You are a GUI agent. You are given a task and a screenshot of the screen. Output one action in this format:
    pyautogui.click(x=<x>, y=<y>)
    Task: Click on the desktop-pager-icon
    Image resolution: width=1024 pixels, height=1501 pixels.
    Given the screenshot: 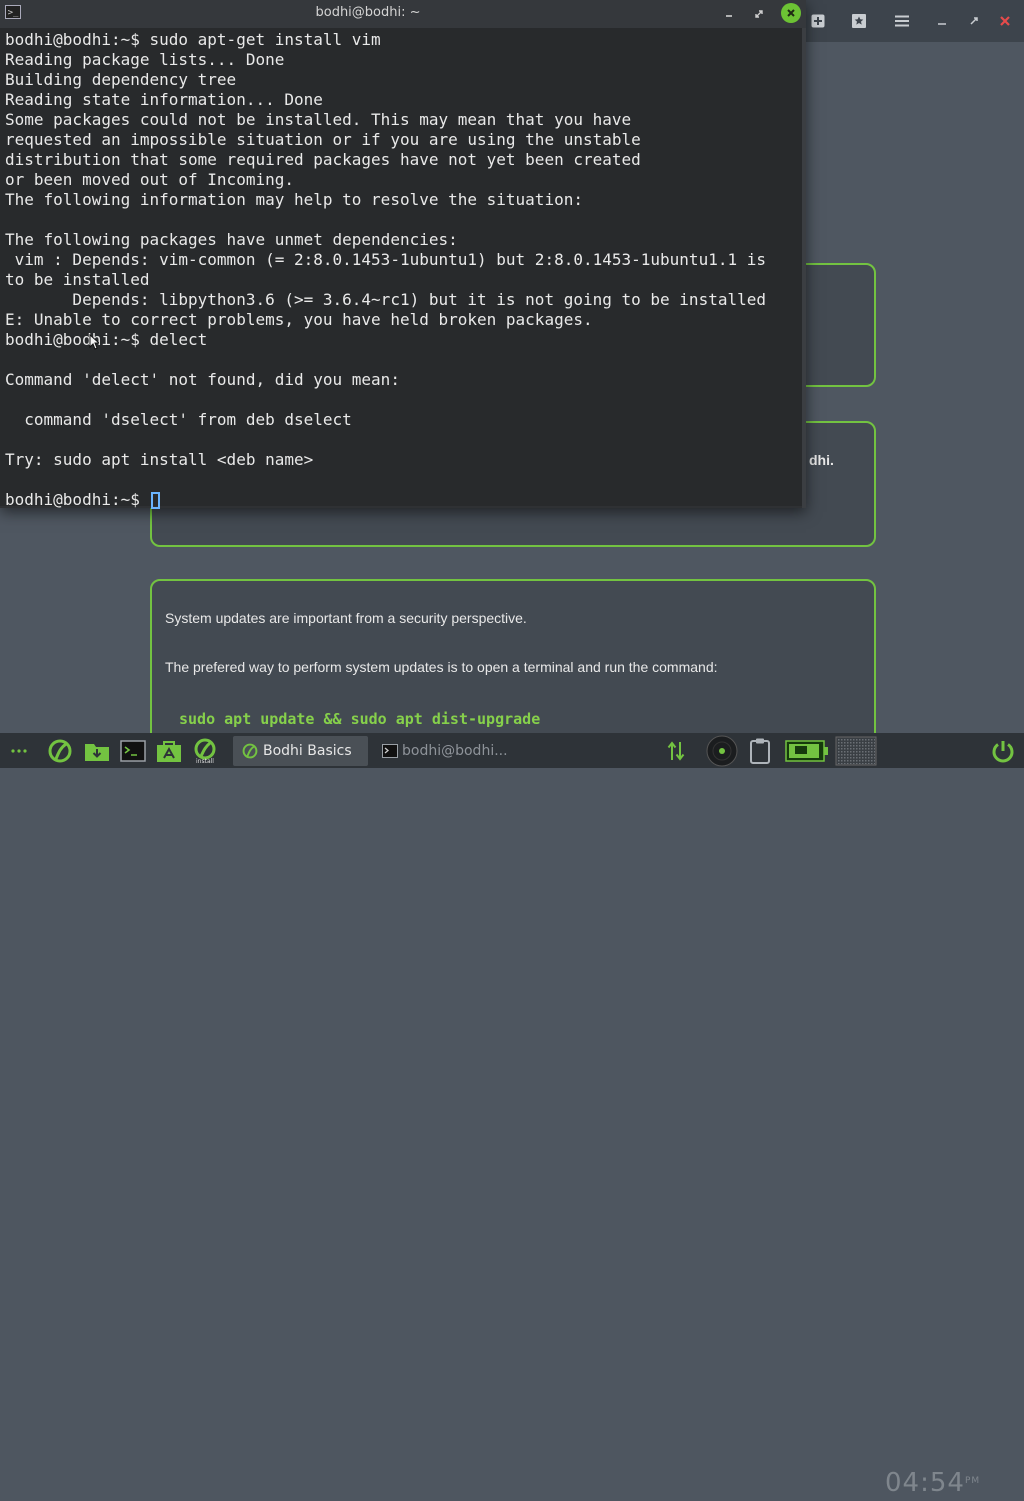 What is the action you would take?
    pyautogui.click(x=856, y=750)
    